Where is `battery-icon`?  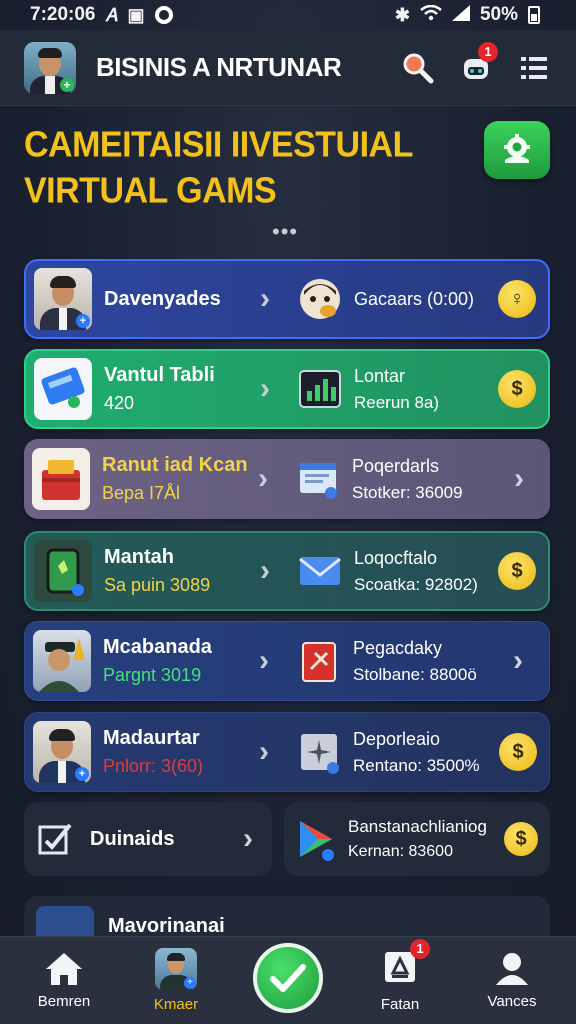
battery-icon is located at coordinates (534, 15).